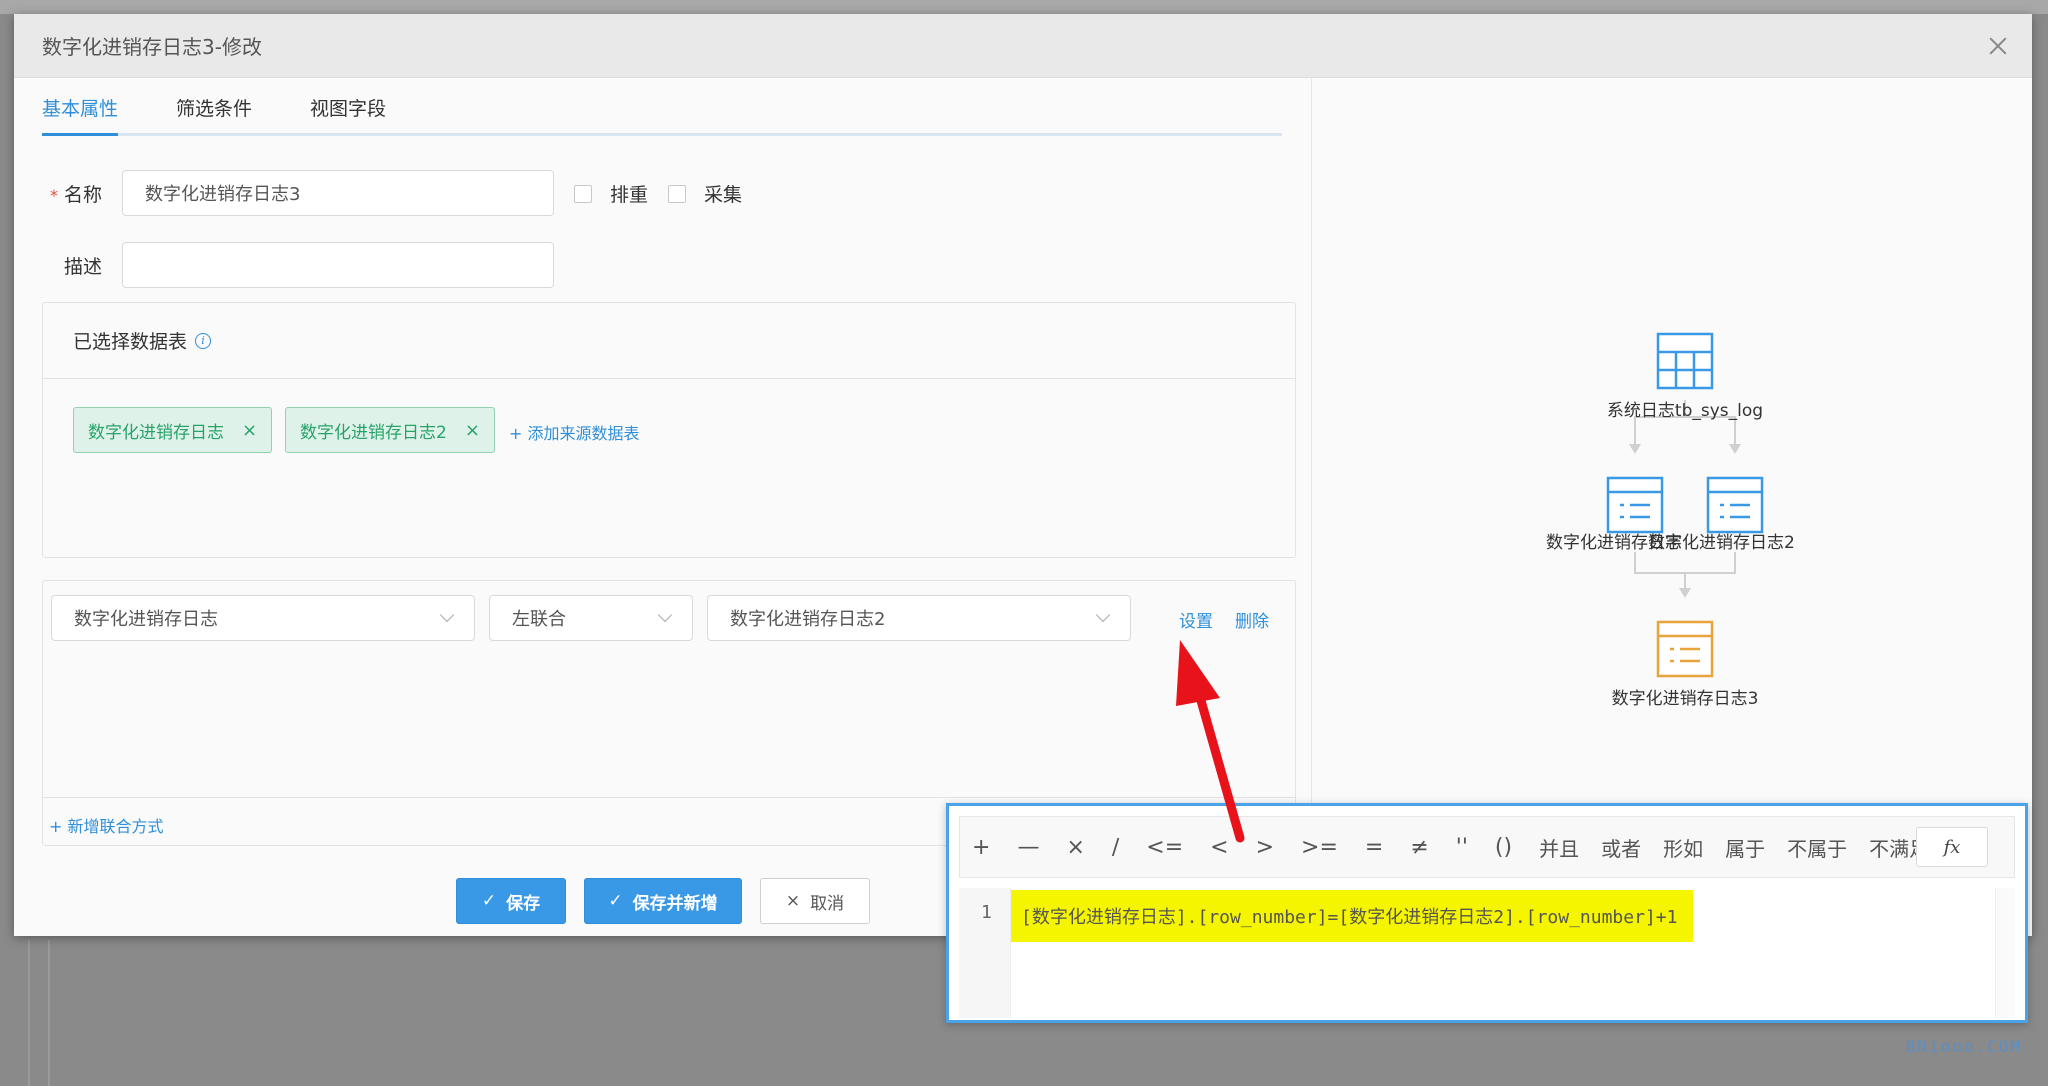 Image resolution: width=2048 pixels, height=1086 pixels. I want to click on operator-in: 属于, so click(1745, 847).